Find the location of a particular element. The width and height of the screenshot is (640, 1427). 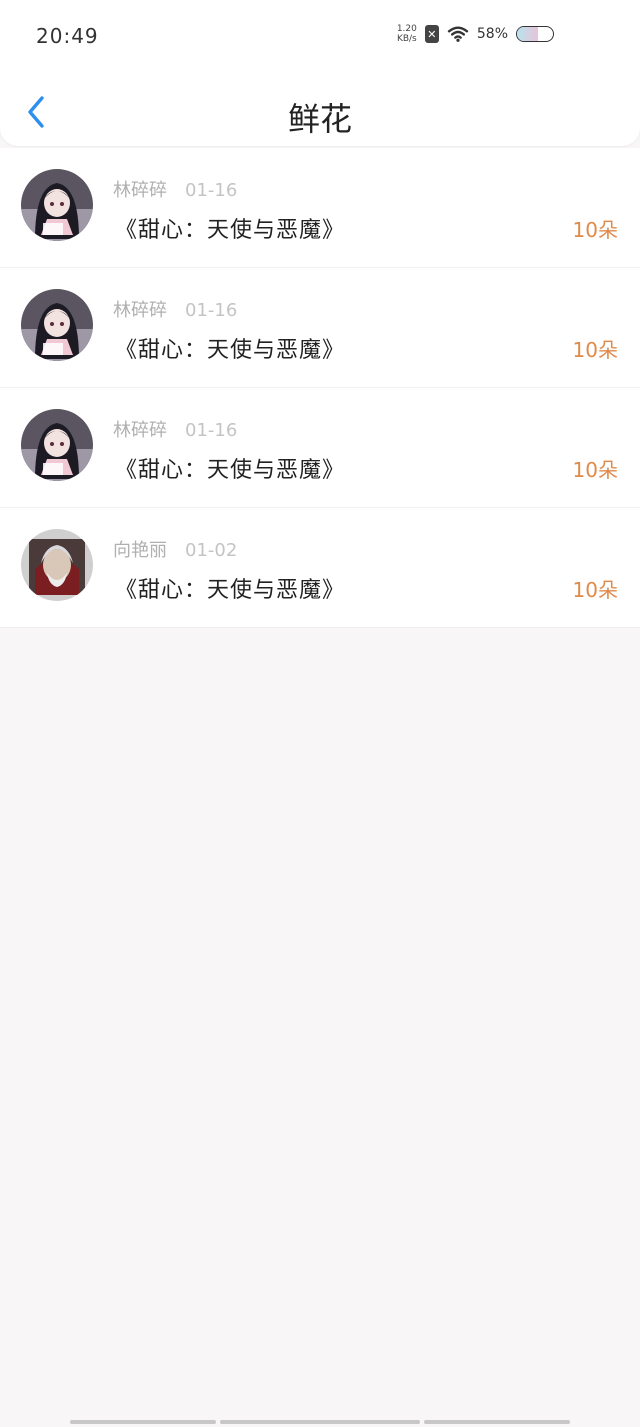

top-header: 20:49 1.20 KB/s ✕ 58% 鲜花 is located at coordinates (320, 73).